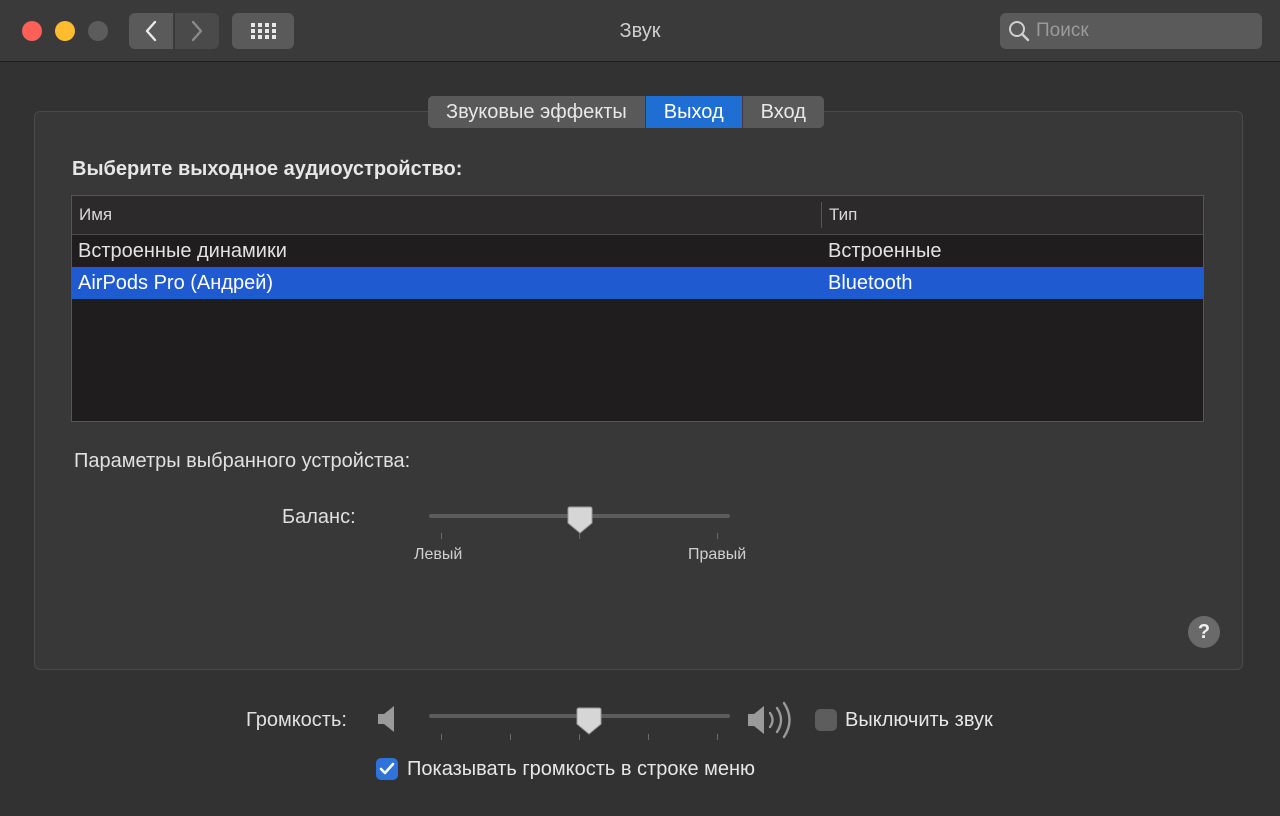 The image size is (1280, 816). What do you see at coordinates (640, 31) in the screenshot?
I see `titlebar: Звук` at bounding box center [640, 31].